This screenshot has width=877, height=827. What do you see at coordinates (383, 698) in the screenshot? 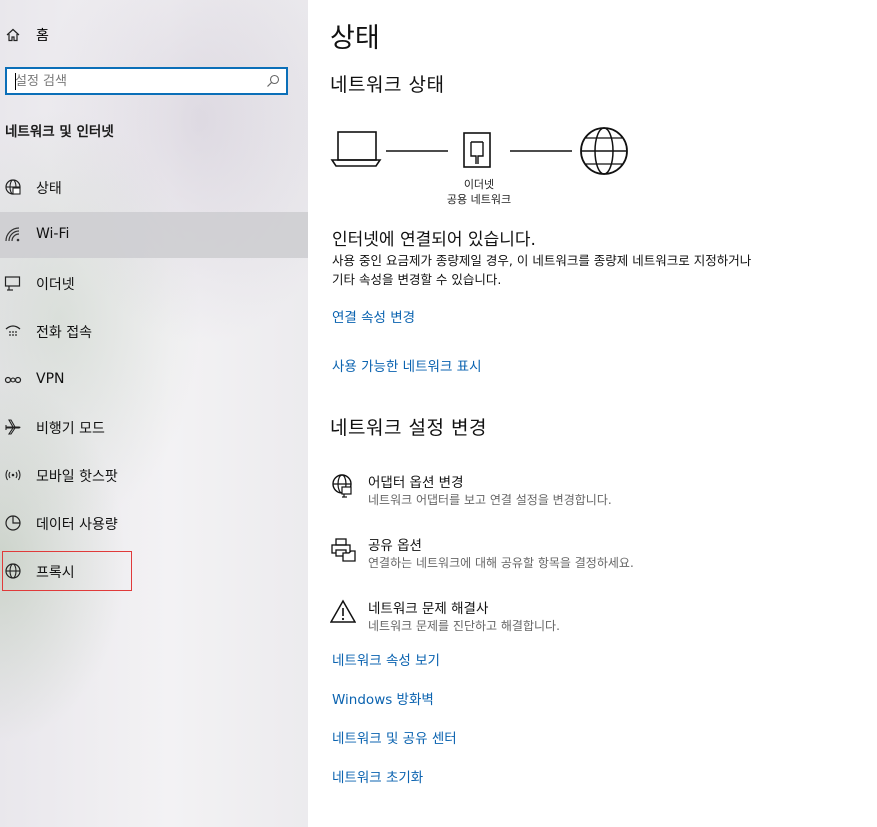
I see `windows-firewall-link: Windows 방화벽` at bounding box center [383, 698].